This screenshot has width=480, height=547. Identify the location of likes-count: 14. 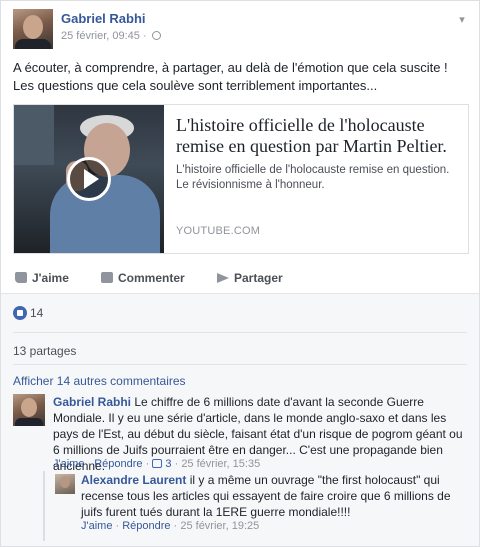
(36, 313).